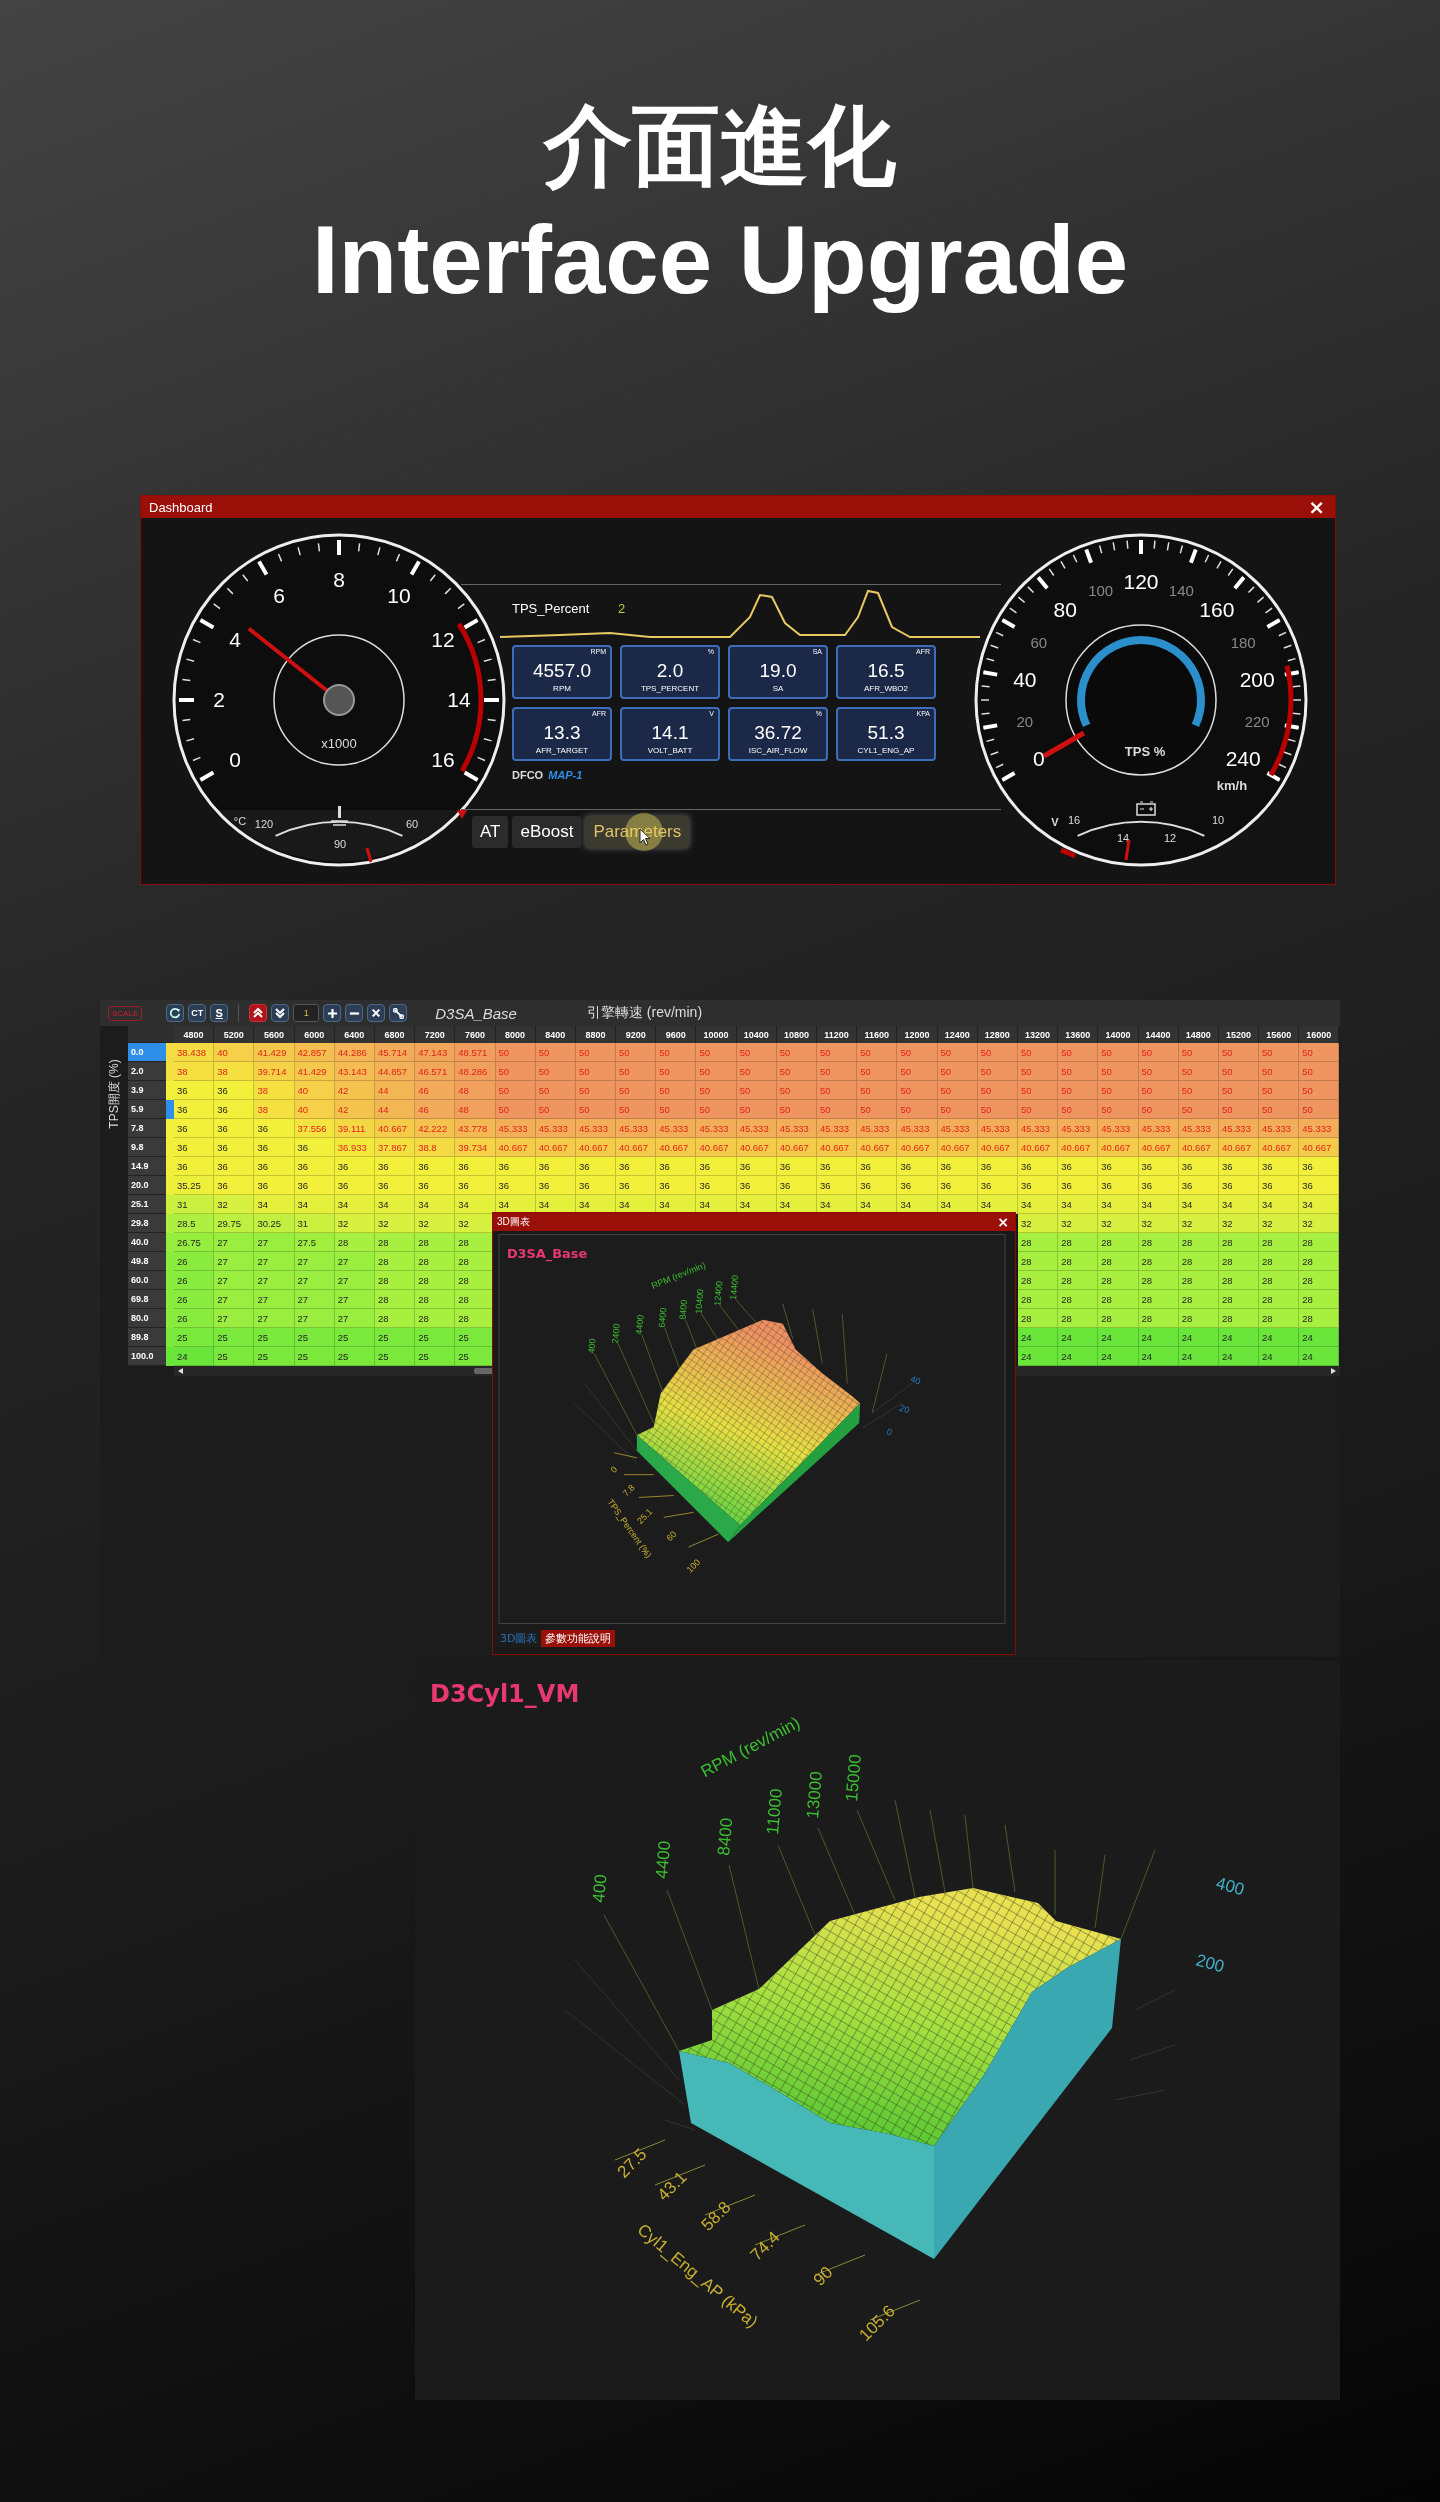 Image resolution: width=1440 pixels, height=2502 pixels. I want to click on chevrons-down-icon, so click(280, 1013).